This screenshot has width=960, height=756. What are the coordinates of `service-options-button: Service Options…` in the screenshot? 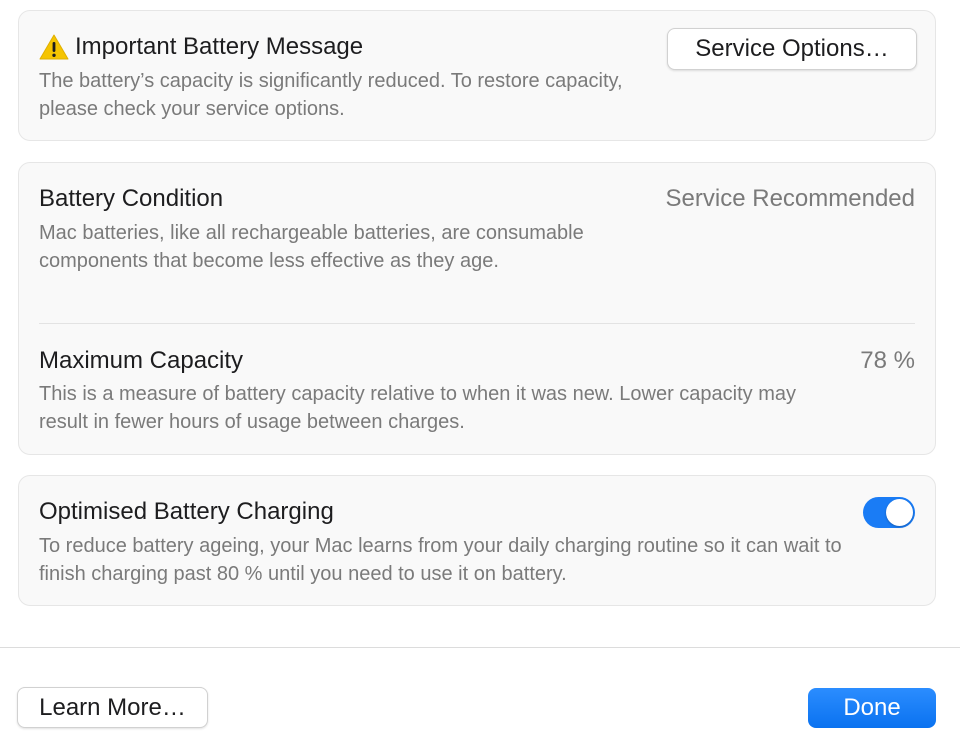 It's located at (792, 49).